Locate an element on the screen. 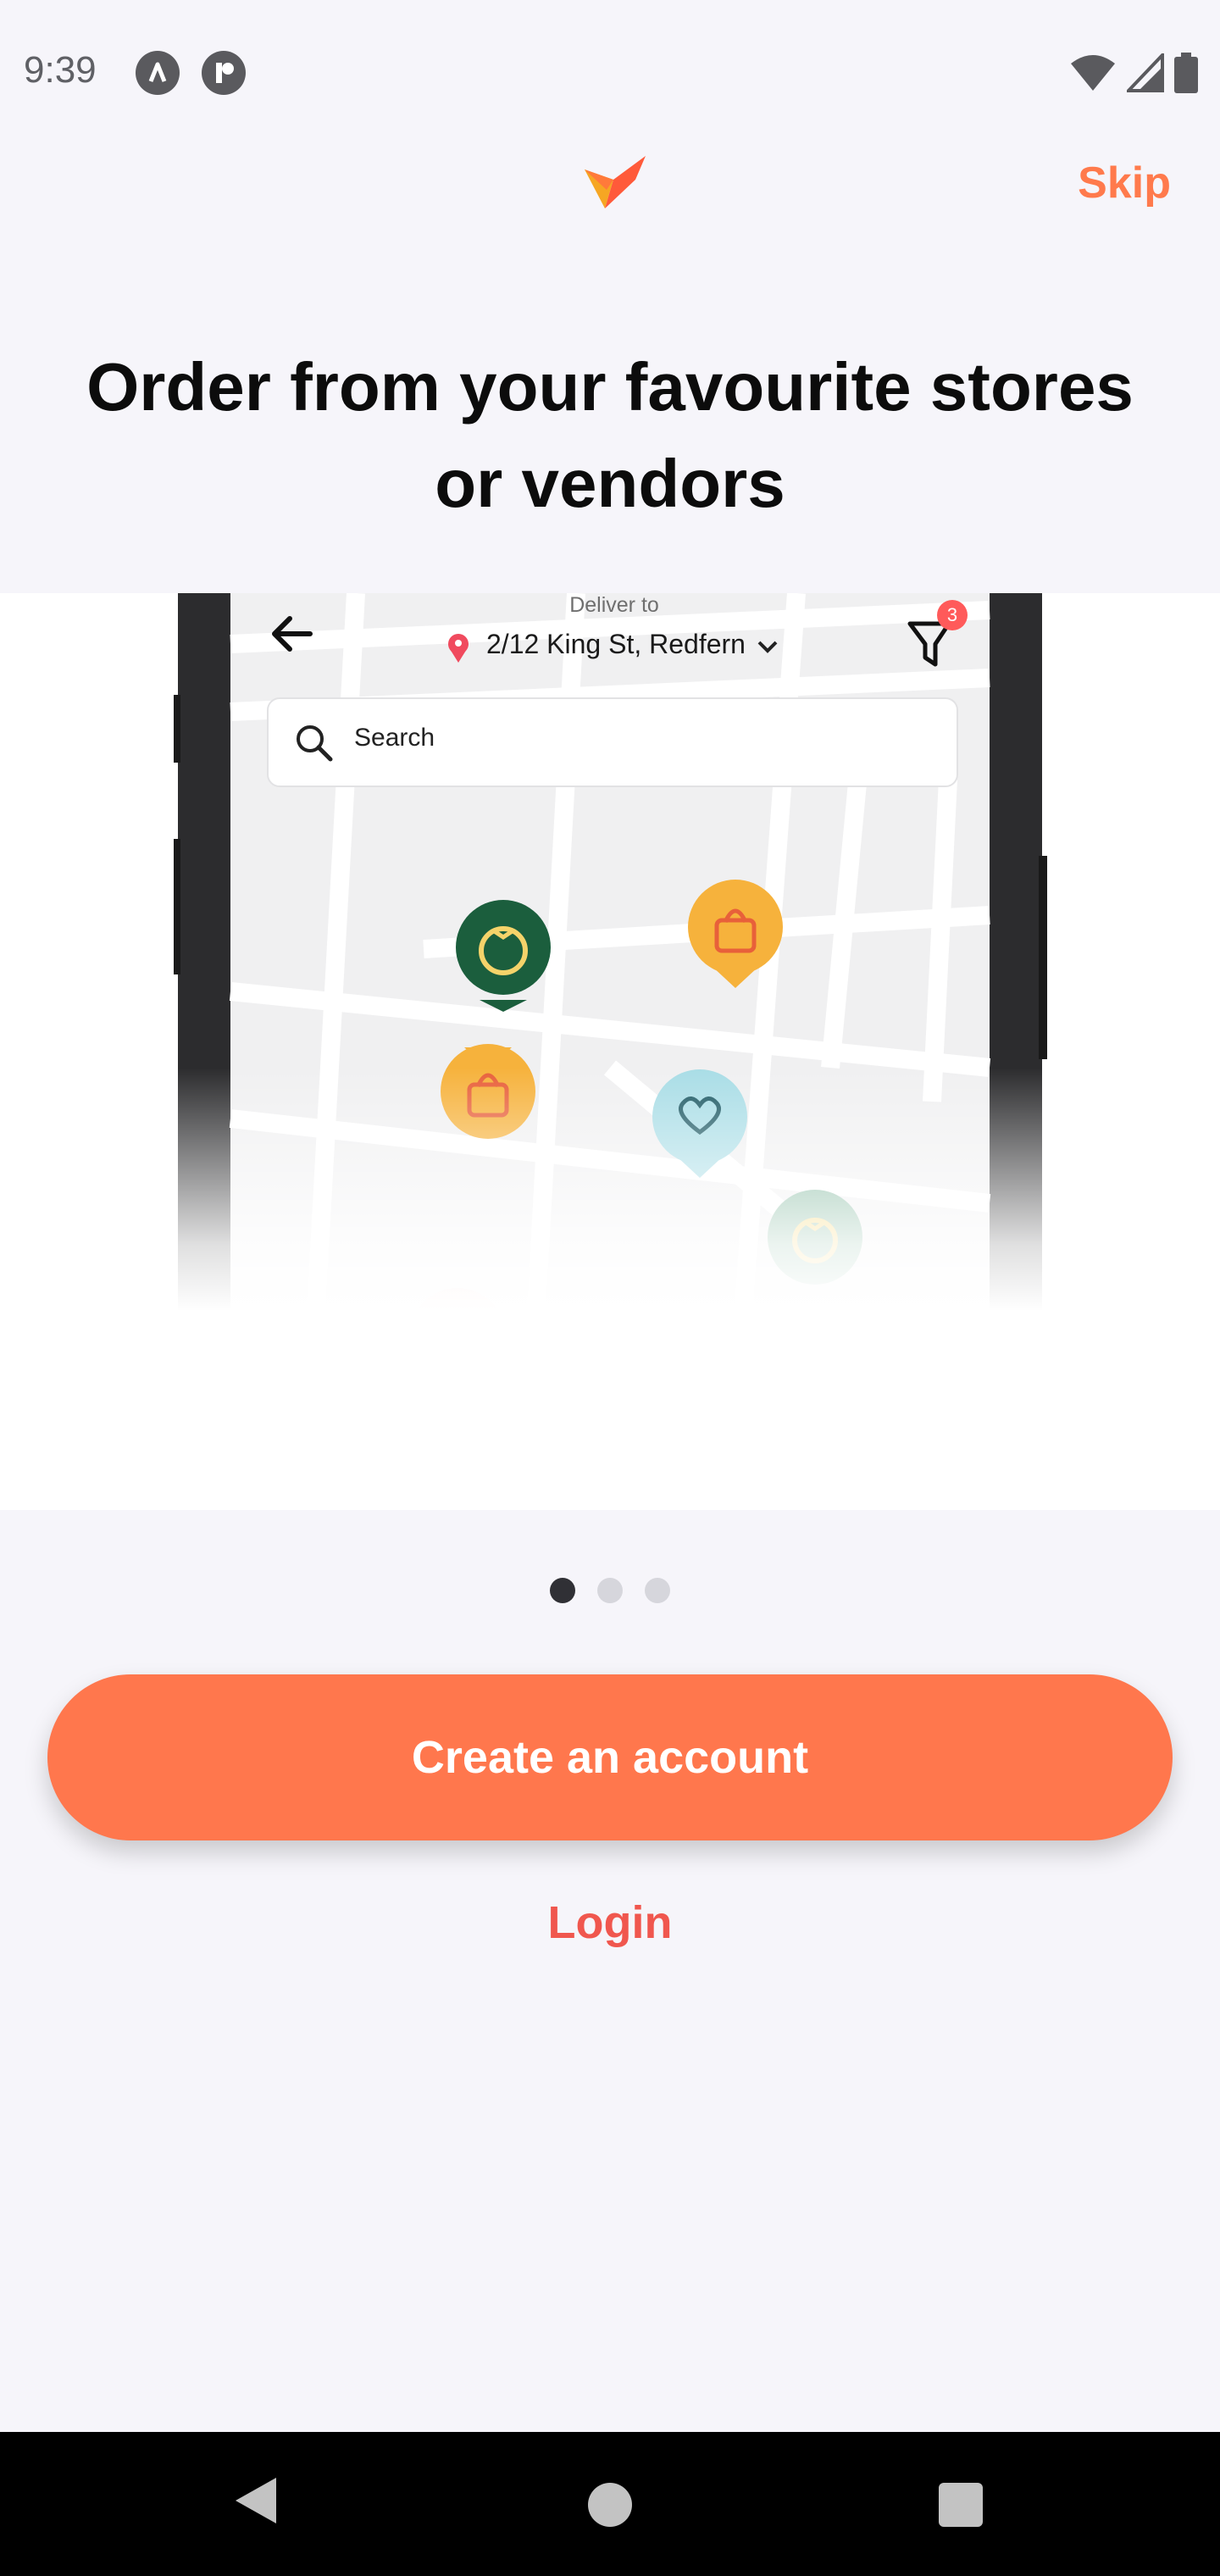 This screenshot has width=1220, height=2576. system-icons is located at coordinates (1133, 73).